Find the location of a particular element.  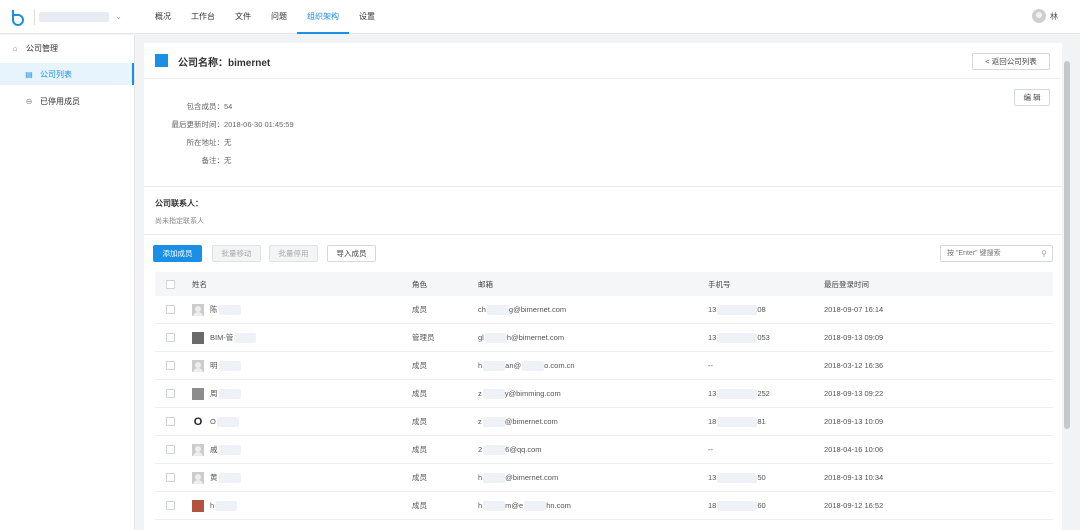

table-row: 明 成员 h an@ o.com.cn -- 2018-03-12 16:36 is located at coordinates (604, 366).